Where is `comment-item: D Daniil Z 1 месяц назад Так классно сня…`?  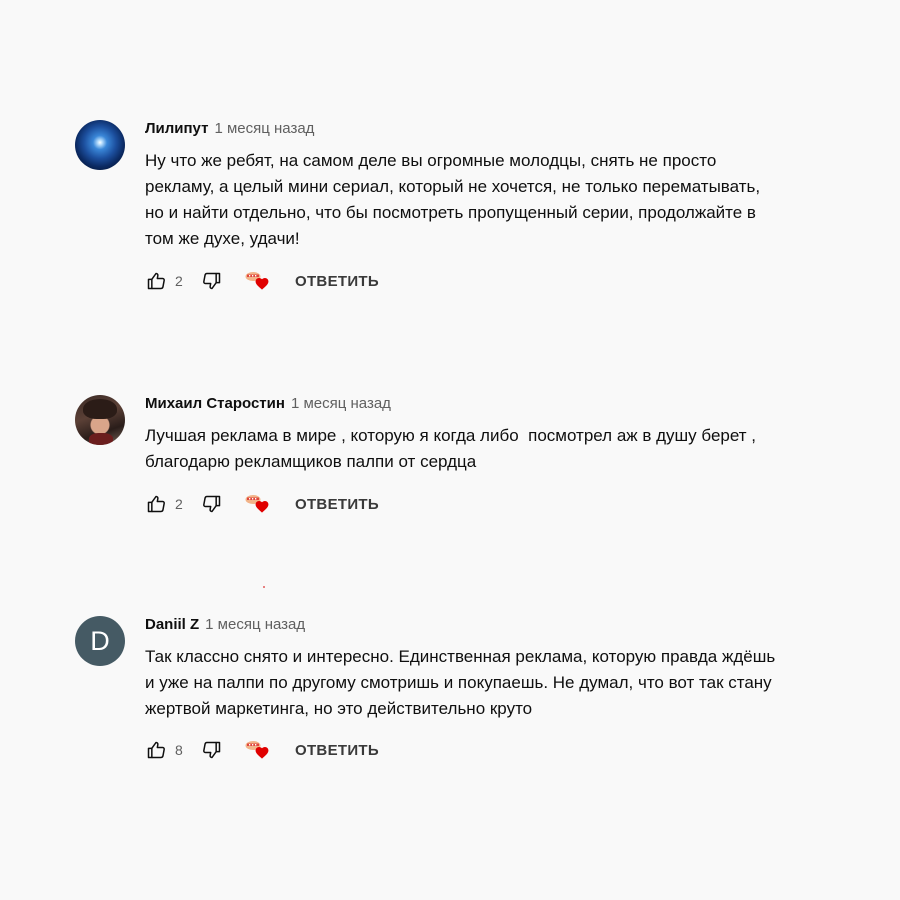 comment-item: D Daniil Z 1 месяц назад Так классно сня… is located at coordinates (455, 689).